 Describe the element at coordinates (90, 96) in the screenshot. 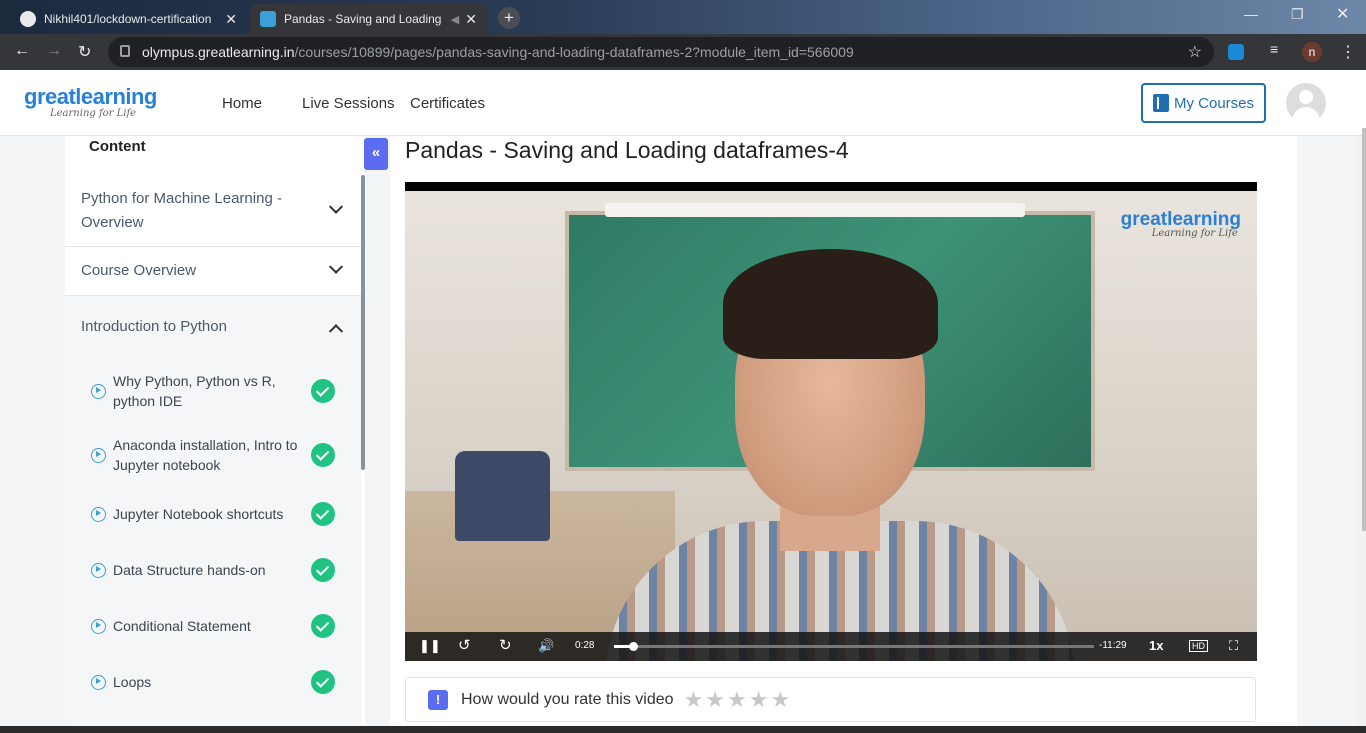

I see `logo-text: greatlearning` at that location.